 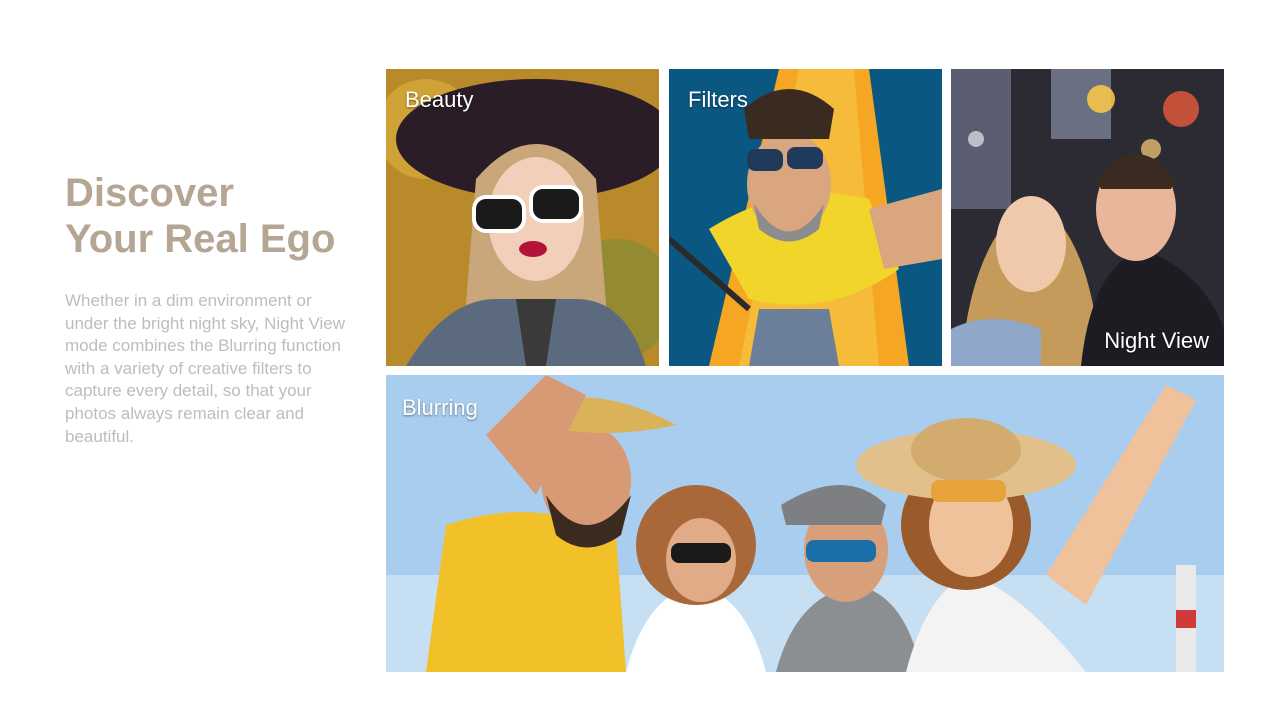 I want to click on tile-label-filters: Filters, so click(x=718, y=99).